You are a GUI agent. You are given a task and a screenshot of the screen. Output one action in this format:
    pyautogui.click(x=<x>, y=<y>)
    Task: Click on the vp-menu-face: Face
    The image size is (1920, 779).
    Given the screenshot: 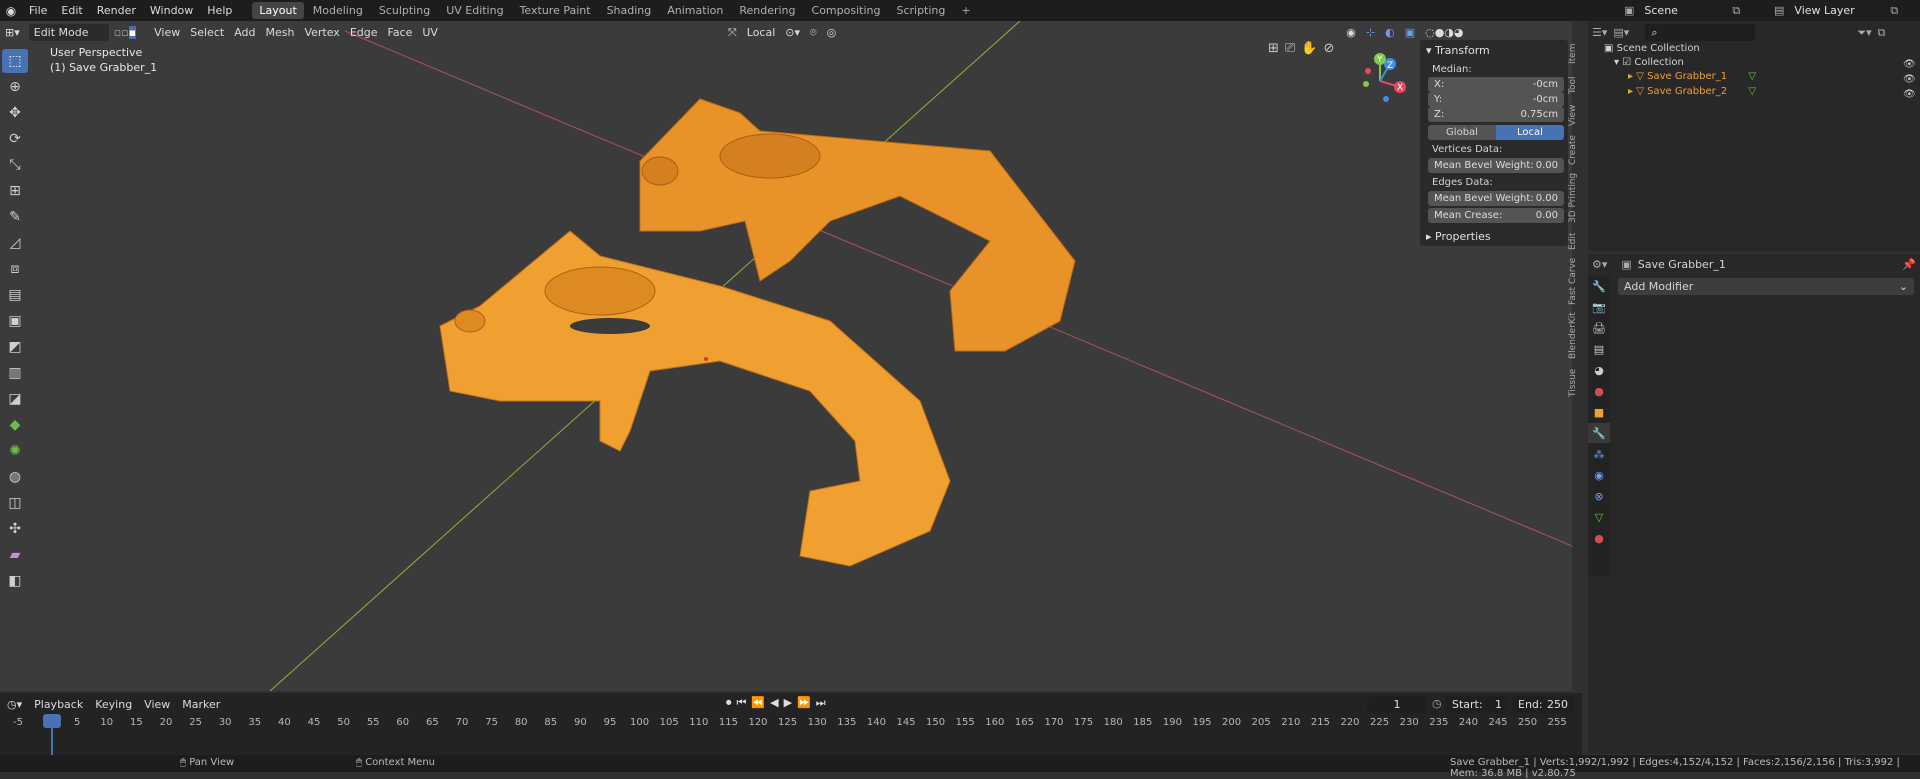 What is the action you would take?
    pyautogui.click(x=400, y=32)
    